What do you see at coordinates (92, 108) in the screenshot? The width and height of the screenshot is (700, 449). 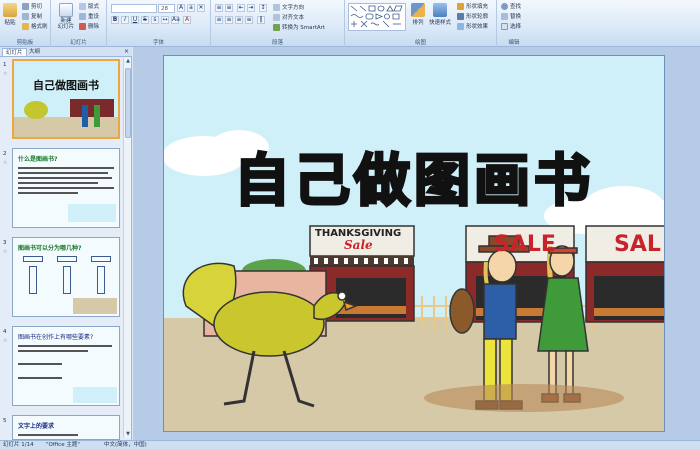 I see `thumb-stores` at bounding box center [92, 108].